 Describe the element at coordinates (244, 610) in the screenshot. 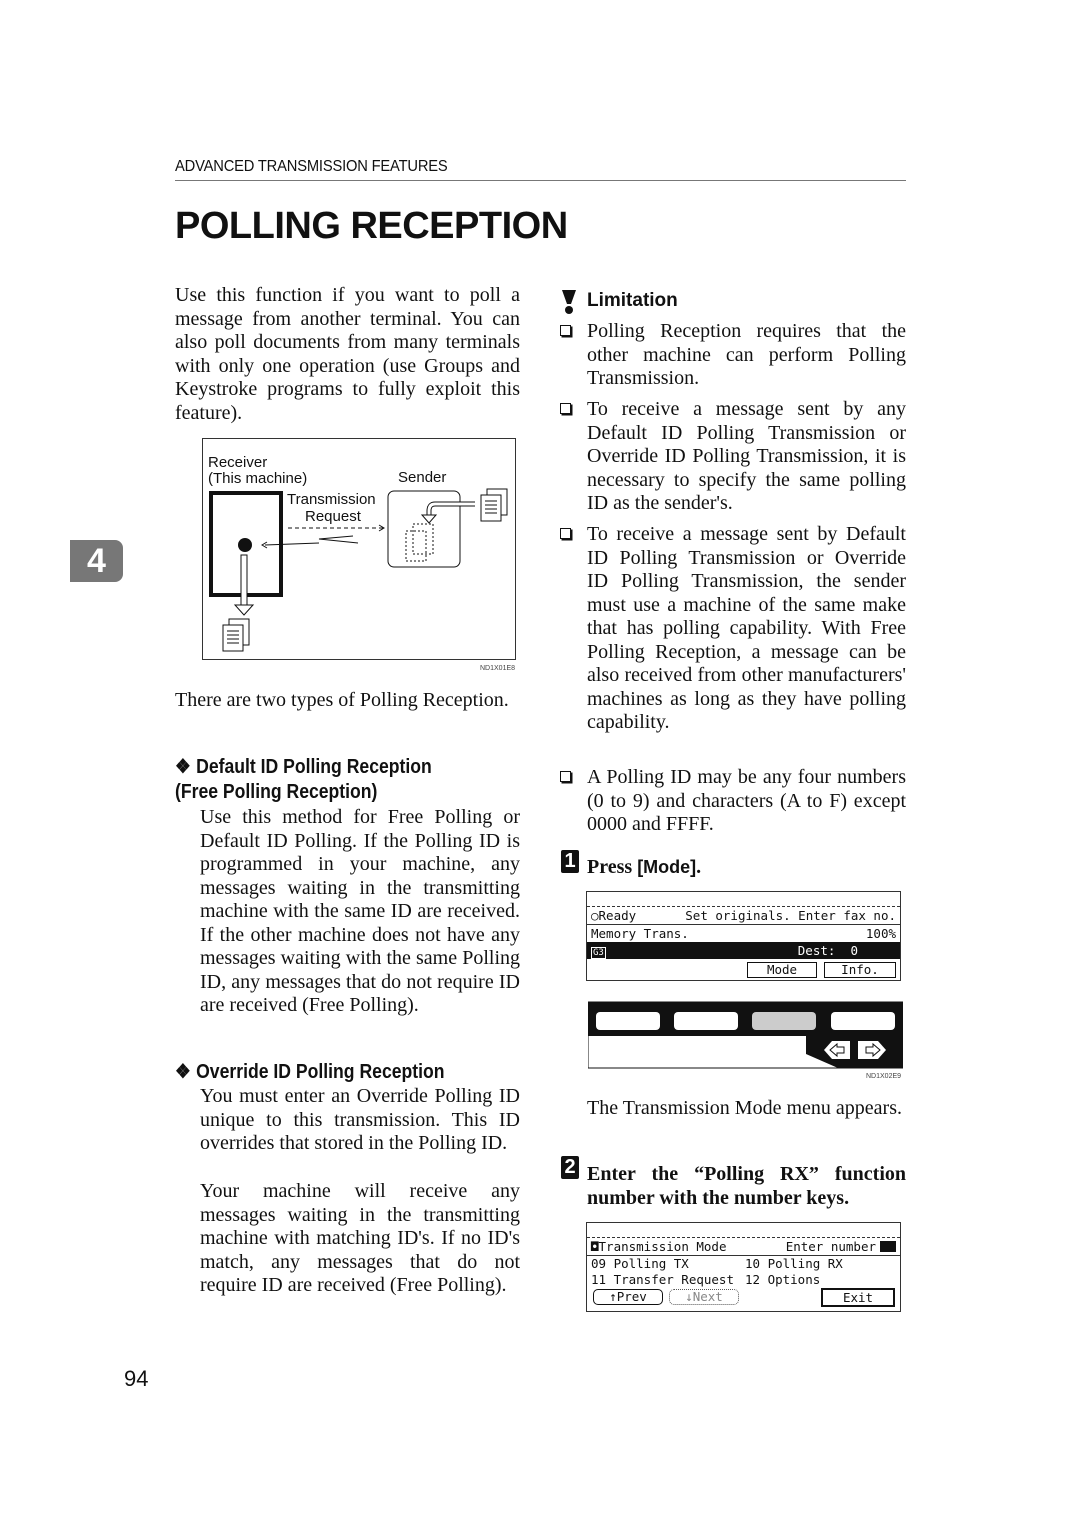

I see `output-arrow-head` at that location.